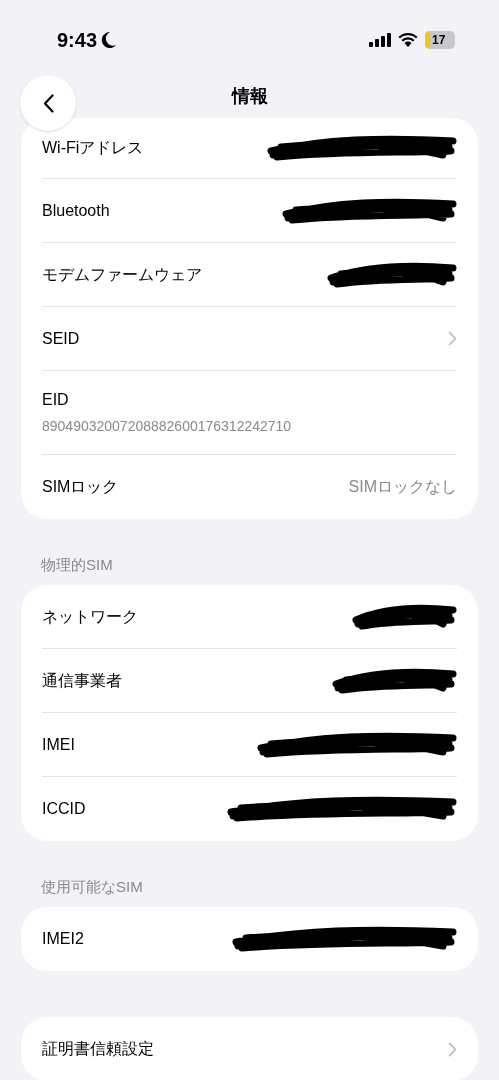 This screenshot has height=1080, width=499. Describe the element at coordinates (92, 886) in the screenshot. I see `section-header: 使用可能なSIM` at that location.